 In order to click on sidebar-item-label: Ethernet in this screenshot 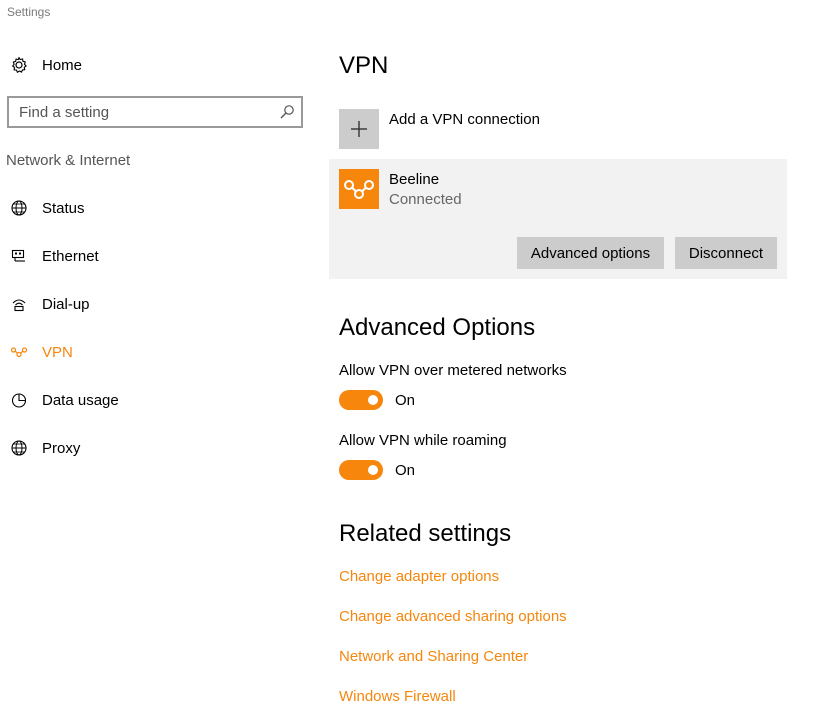, I will do `click(70, 256)`.